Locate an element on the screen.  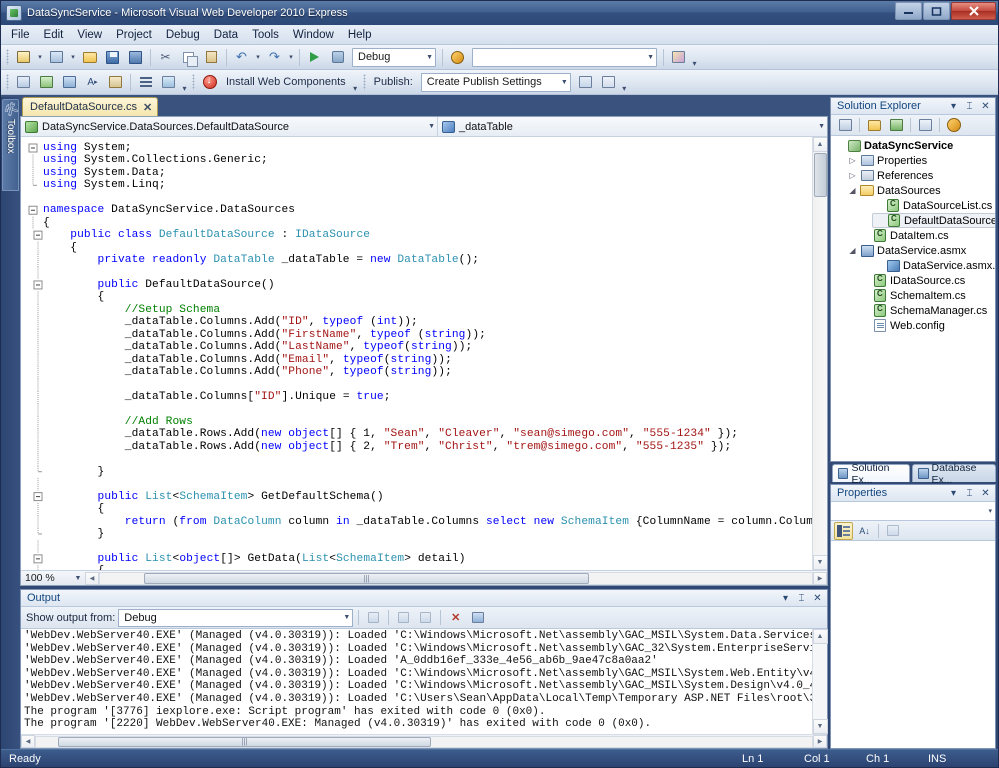
redo-dropdown-icon: ▾ is located at coordinates (291, 57).